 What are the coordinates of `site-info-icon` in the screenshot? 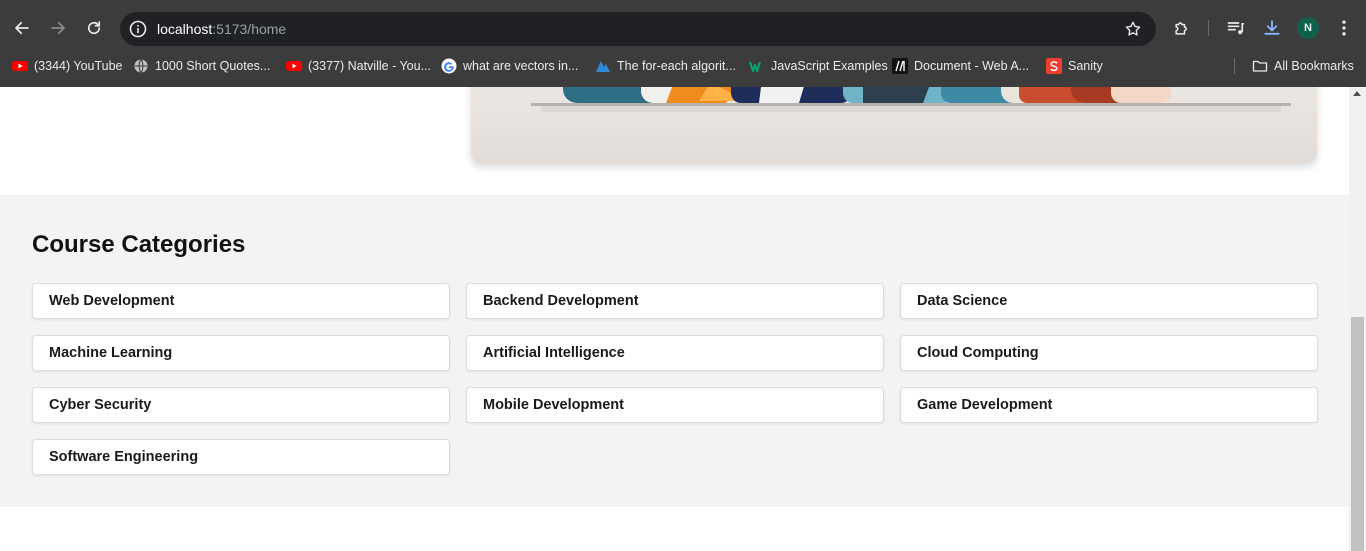 It's located at (138, 29).